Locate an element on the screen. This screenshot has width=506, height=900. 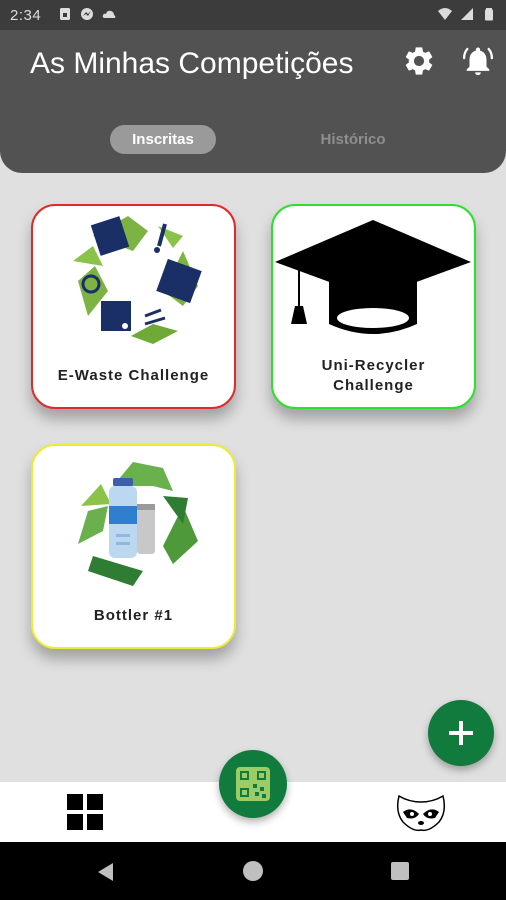
back-icon is located at coordinates (106, 872).